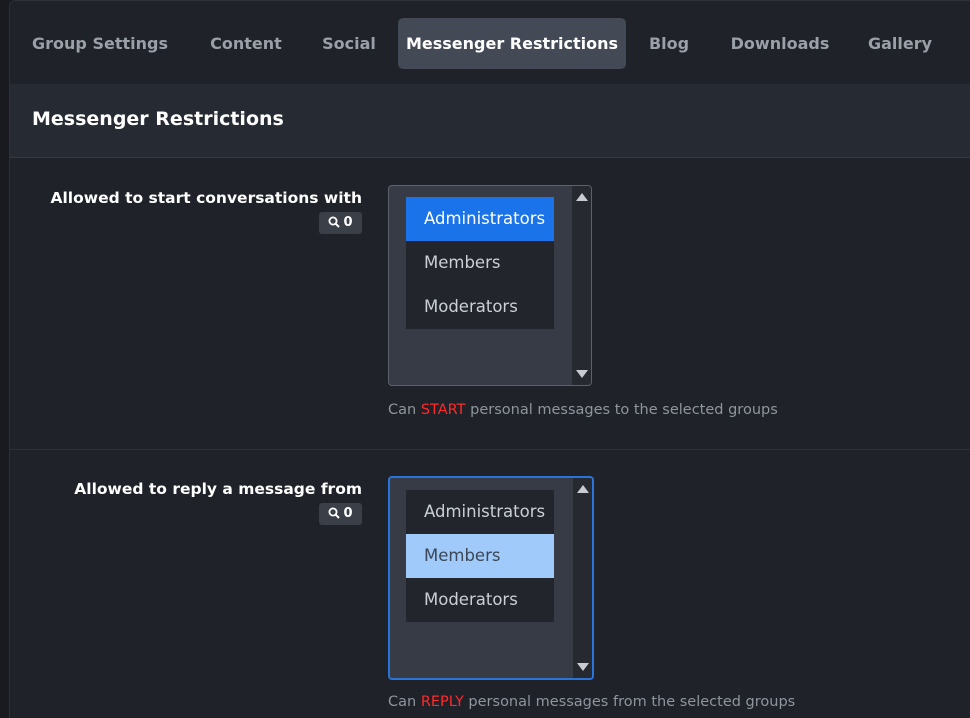 This screenshot has height=718, width=970. I want to click on help-keyword-start: START, so click(443, 410).